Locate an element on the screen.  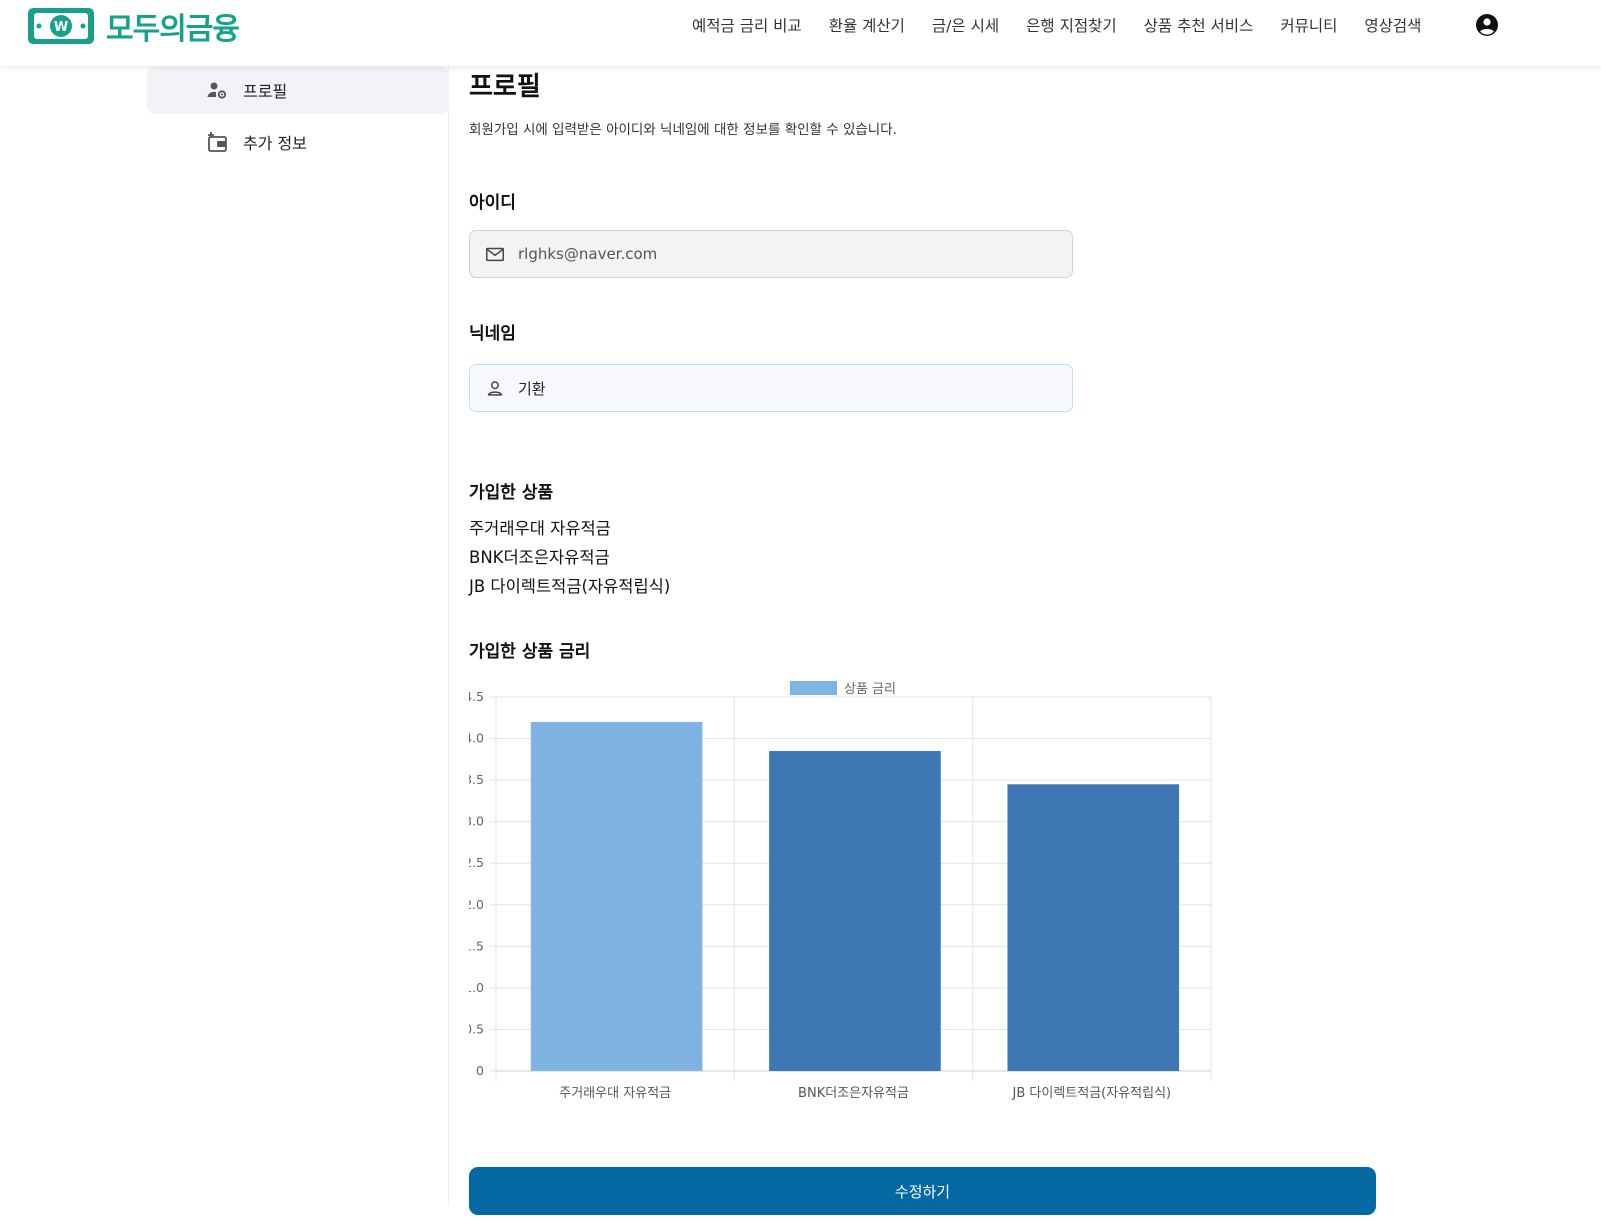
user-gear-icon is located at coordinates (217, 90).